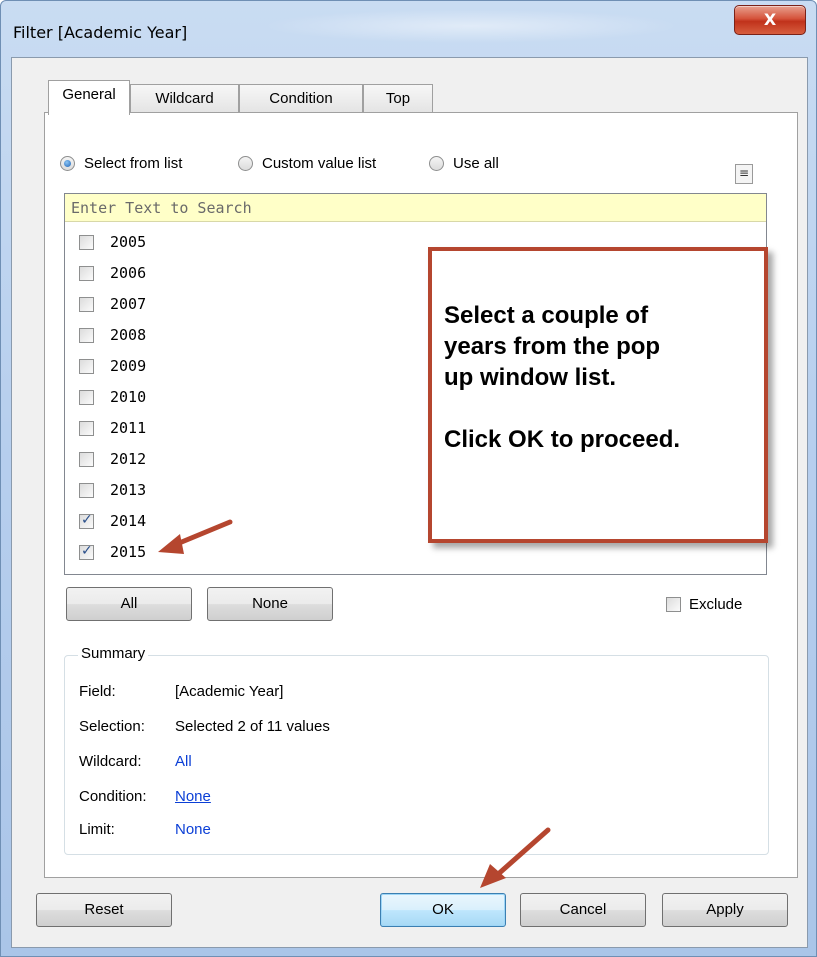  I want to click on all-button-label: All, so click(129, 603).